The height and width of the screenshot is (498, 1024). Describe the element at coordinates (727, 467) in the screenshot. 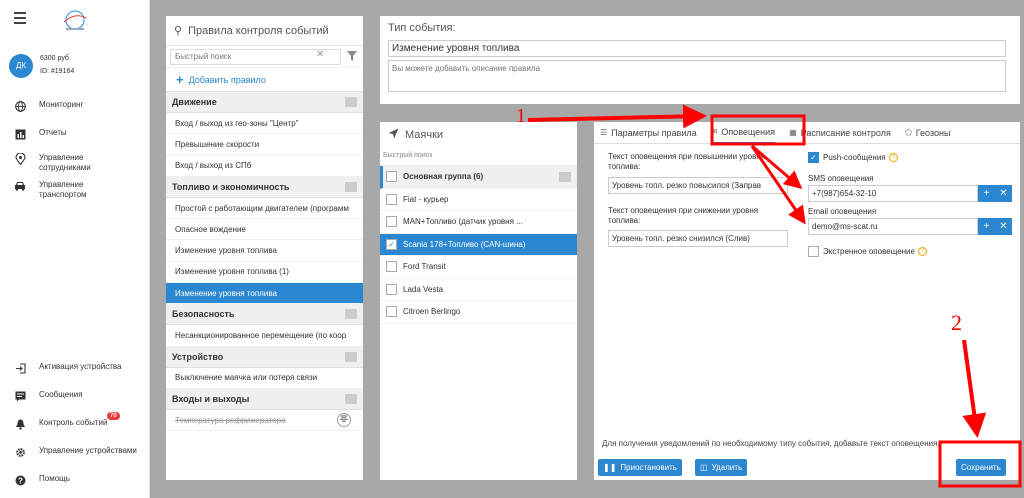

I see `delete-label: Удалить` at that location.